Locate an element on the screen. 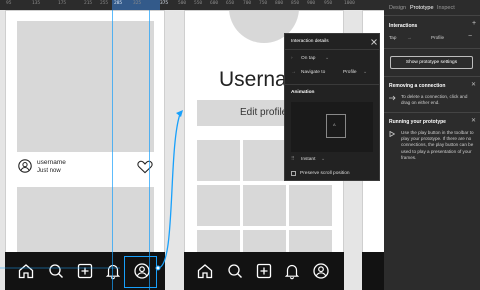  ruler-tick: 800 is located at coordinates (279, 3).